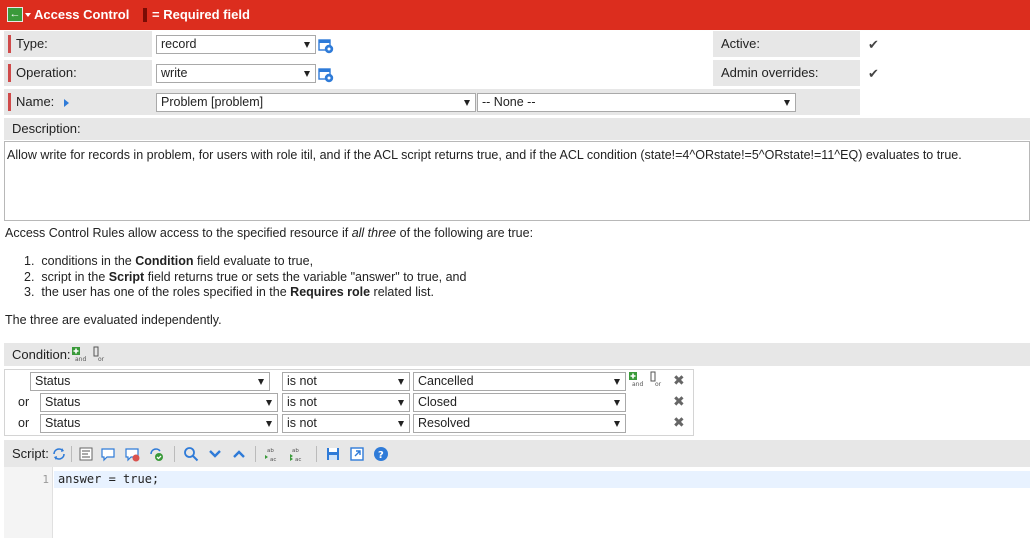 Image resolution: width=1030 pixels, height=538 pixels. I want to click on condition-or-label: or, so click(24, 423).